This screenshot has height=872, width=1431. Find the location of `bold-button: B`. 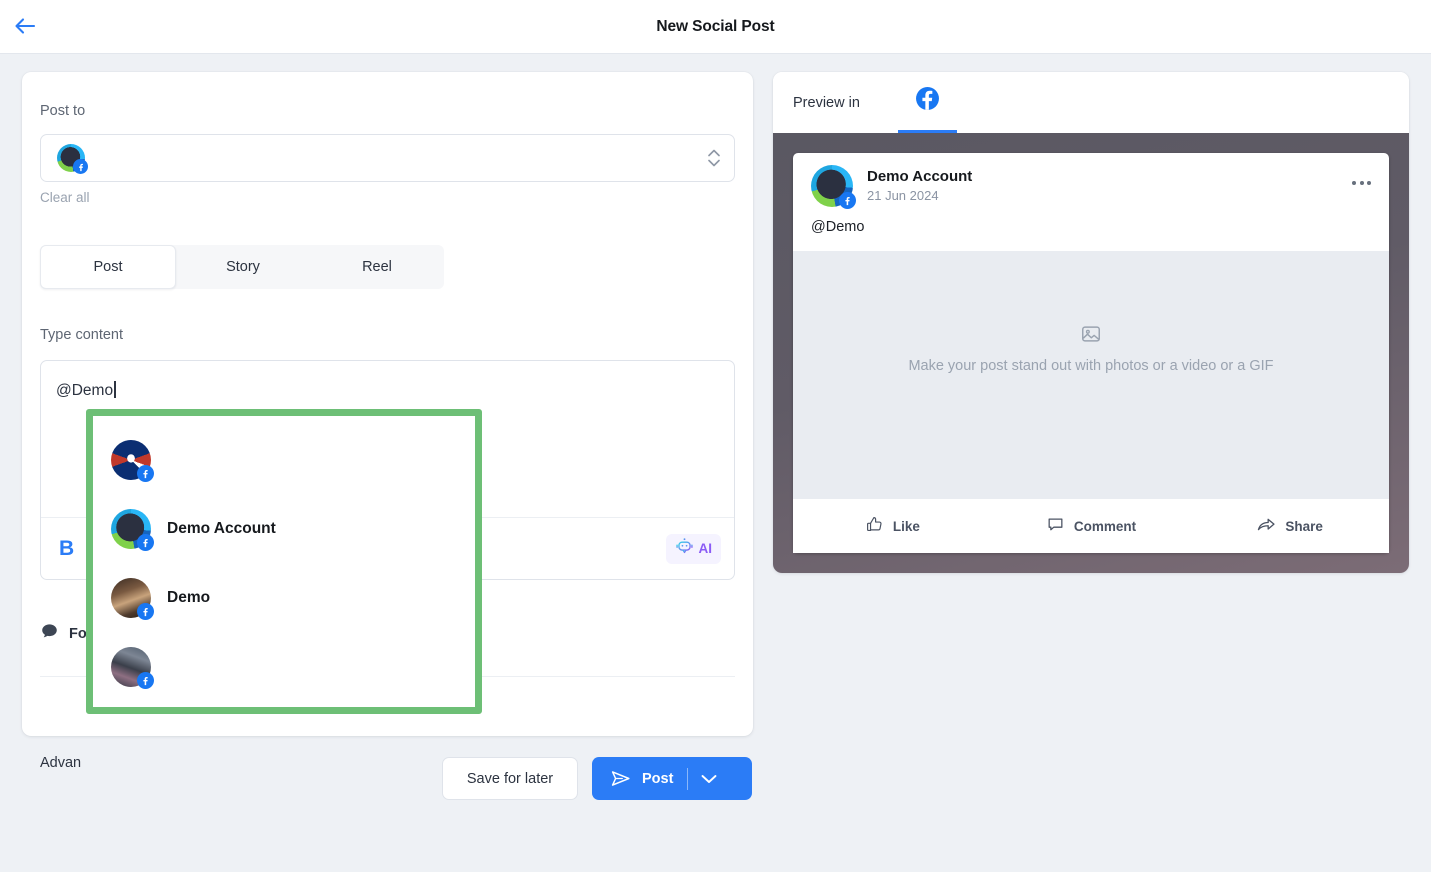

bold-button: B is located at coordinates (66, 549).